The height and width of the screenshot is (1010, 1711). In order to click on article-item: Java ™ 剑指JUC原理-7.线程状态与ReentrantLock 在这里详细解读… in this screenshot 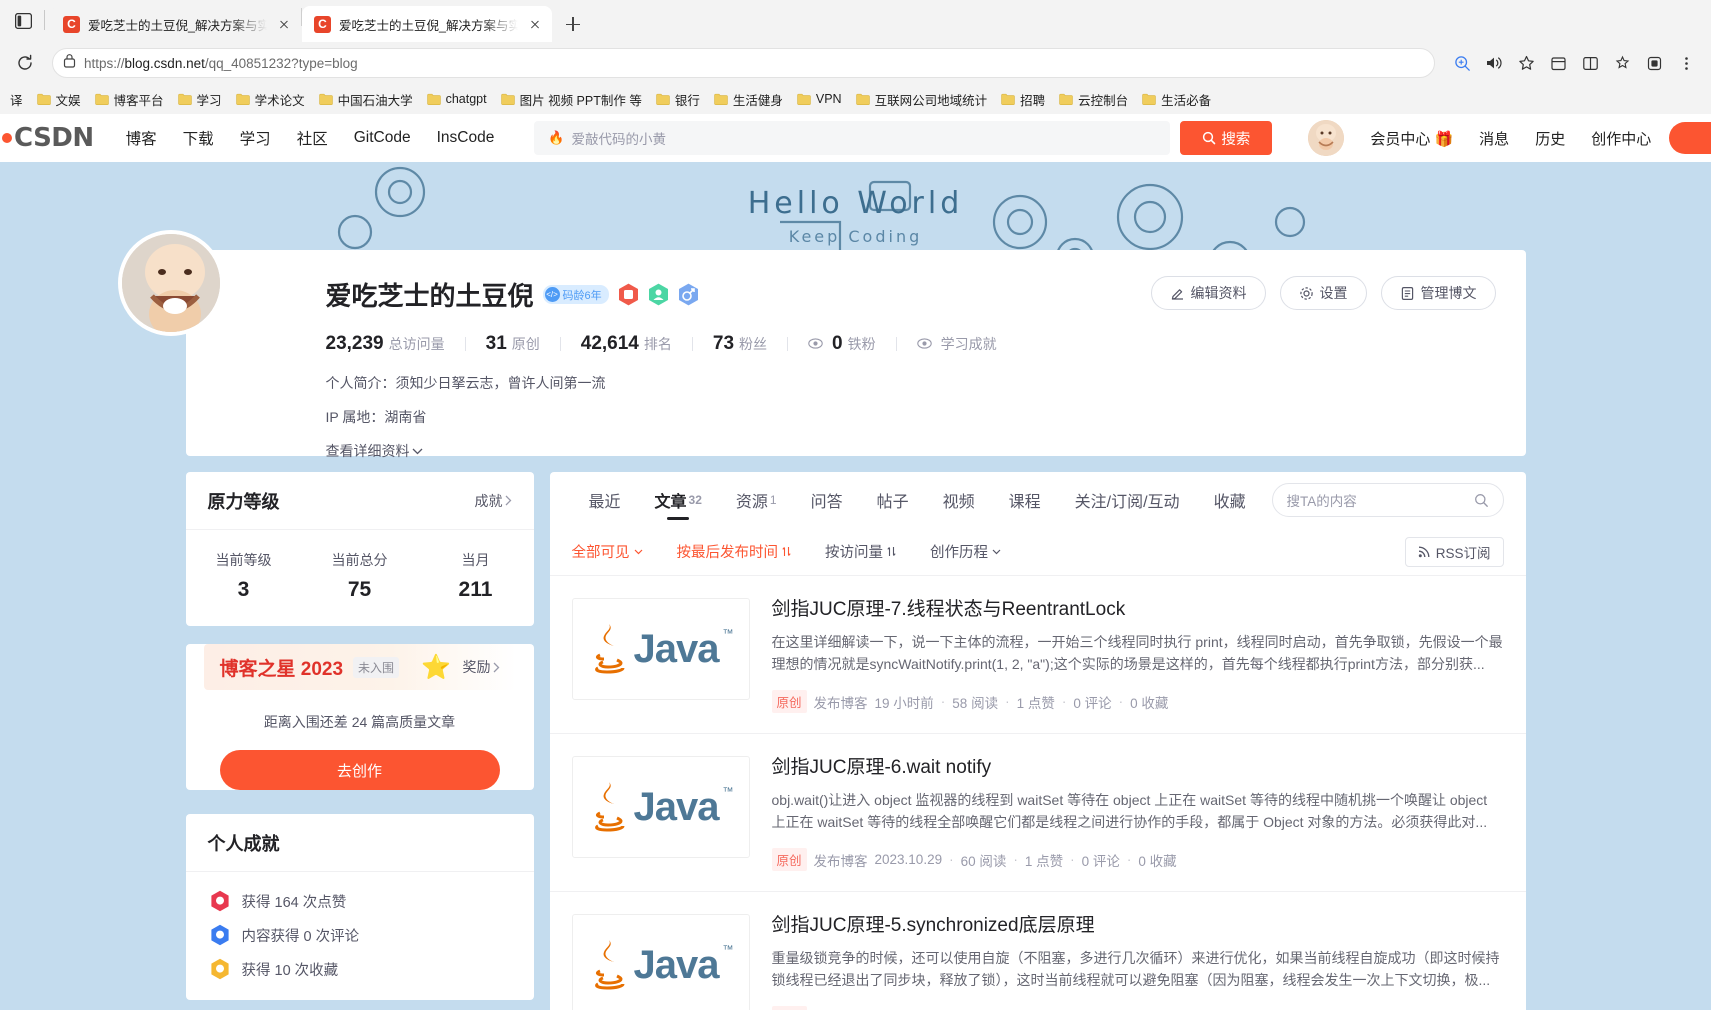, I will do `click(1037, 655)`.